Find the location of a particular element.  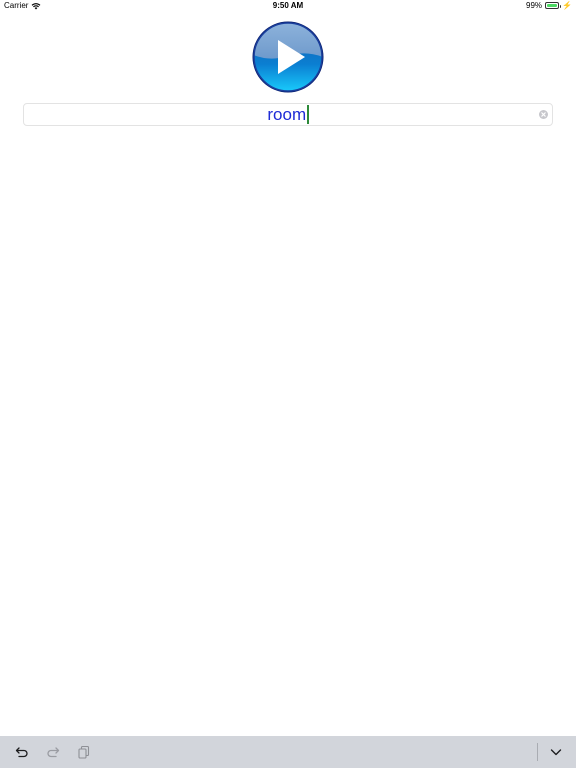

play-button is located at coordinates (288, 57).